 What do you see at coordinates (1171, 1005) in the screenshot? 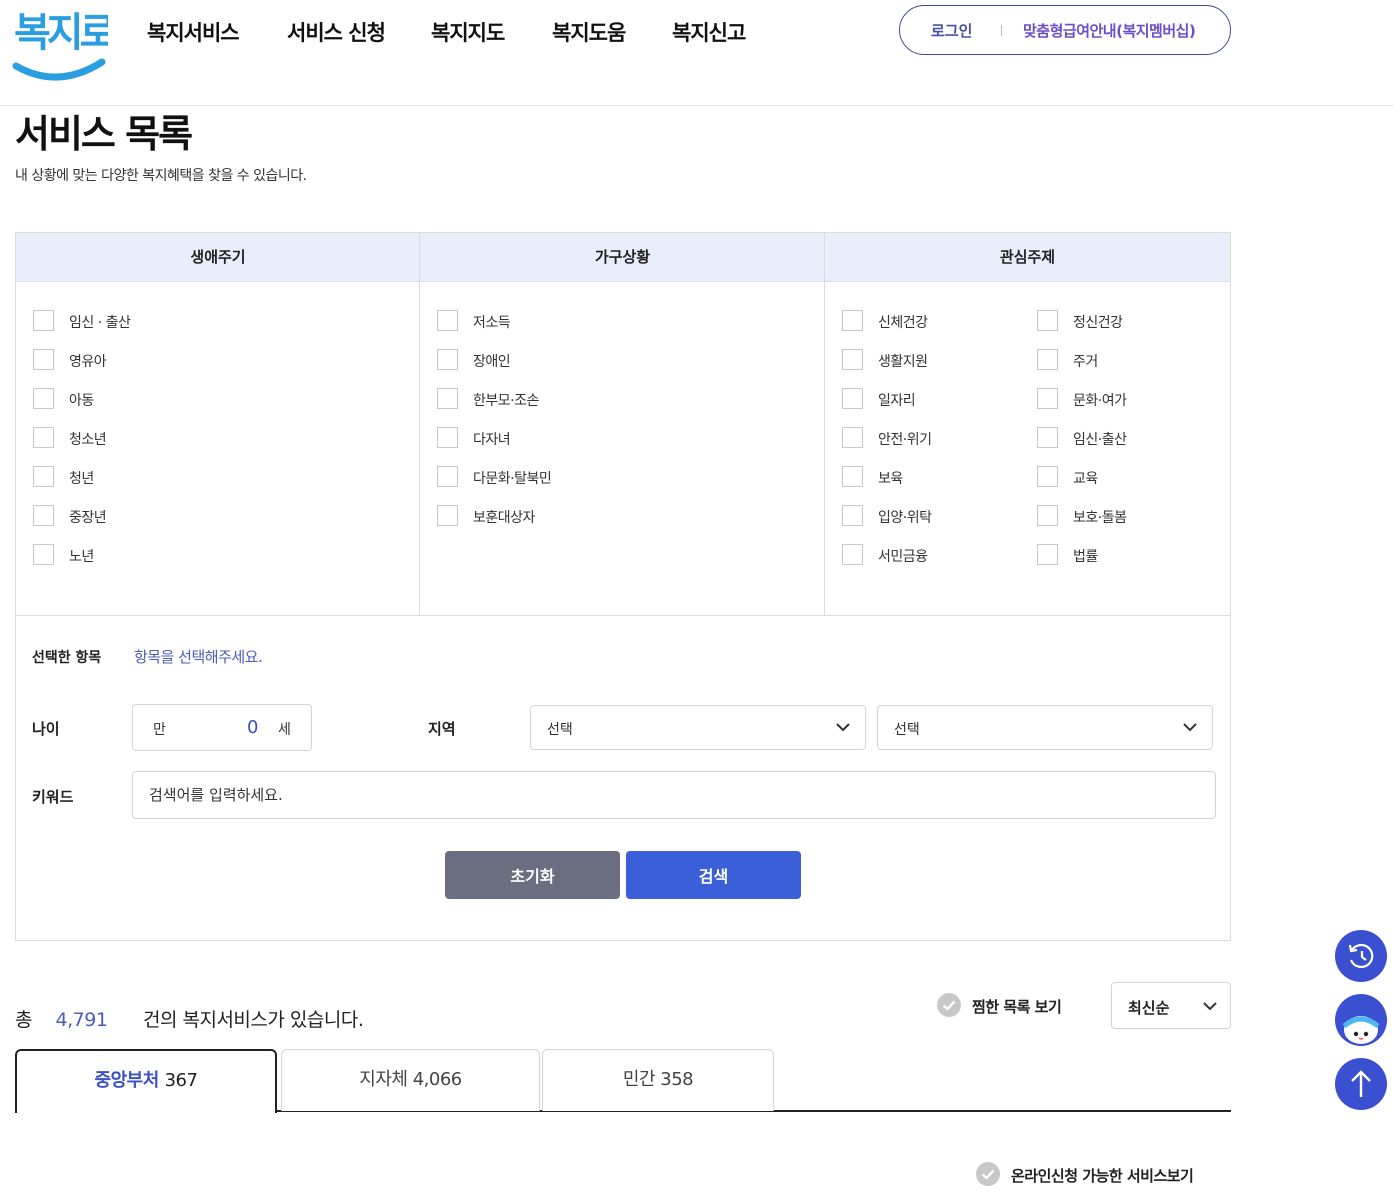
I see `sort-select: 최신순` at bounding box center [1171, 1005].